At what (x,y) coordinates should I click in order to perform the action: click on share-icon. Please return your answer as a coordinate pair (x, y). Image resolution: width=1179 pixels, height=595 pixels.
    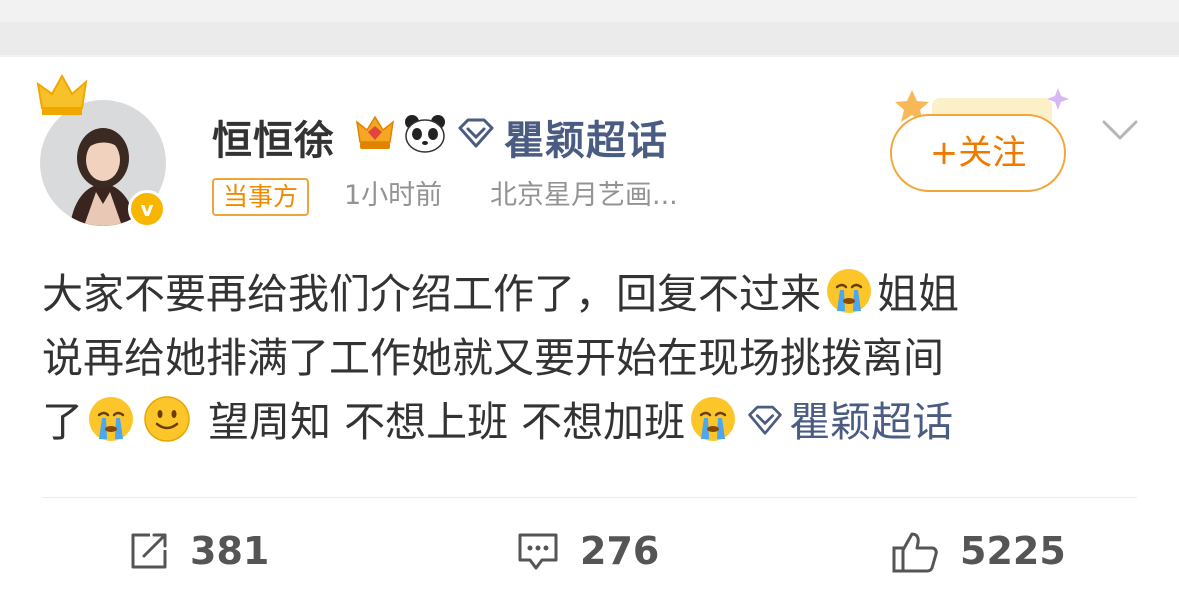
    Looking at the image, I should click on (149, 551).